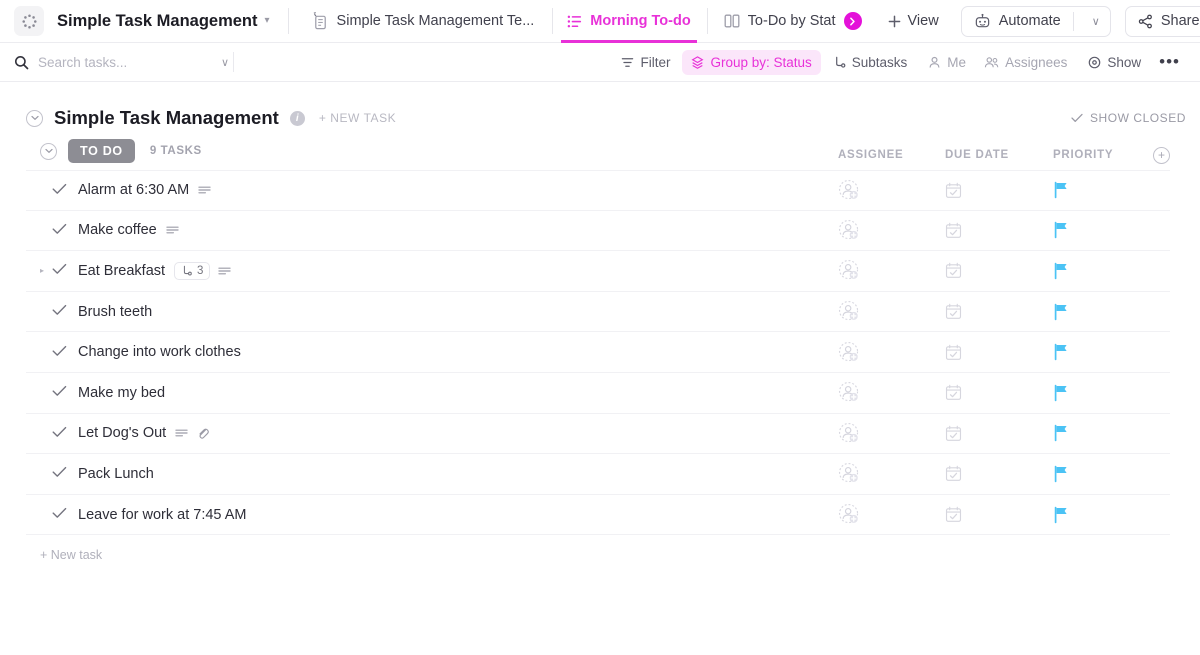  I want to click on board-view-icon, so click(732, 21).